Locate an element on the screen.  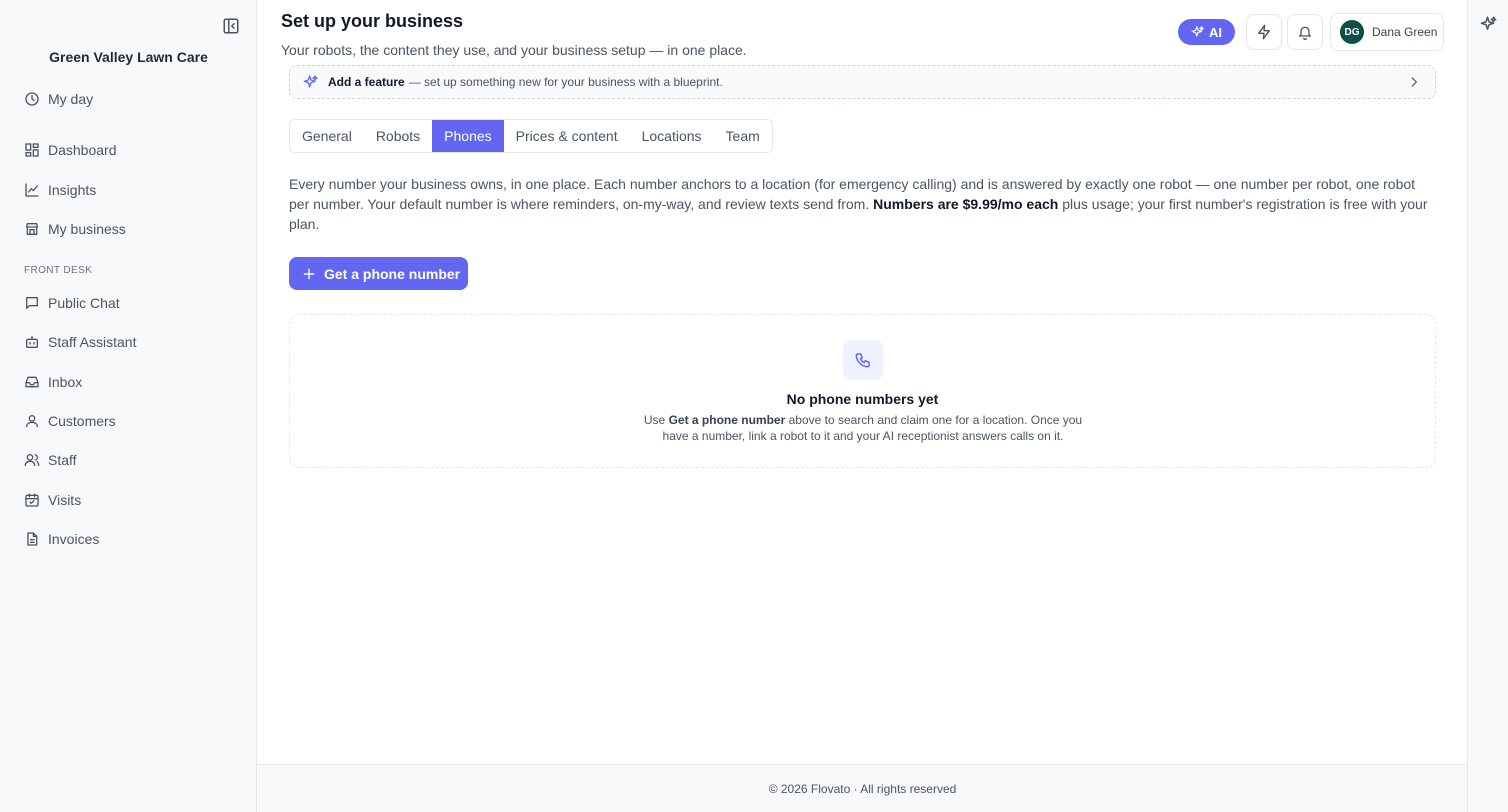
avatar: DG is located at coordinates (1352, 32).